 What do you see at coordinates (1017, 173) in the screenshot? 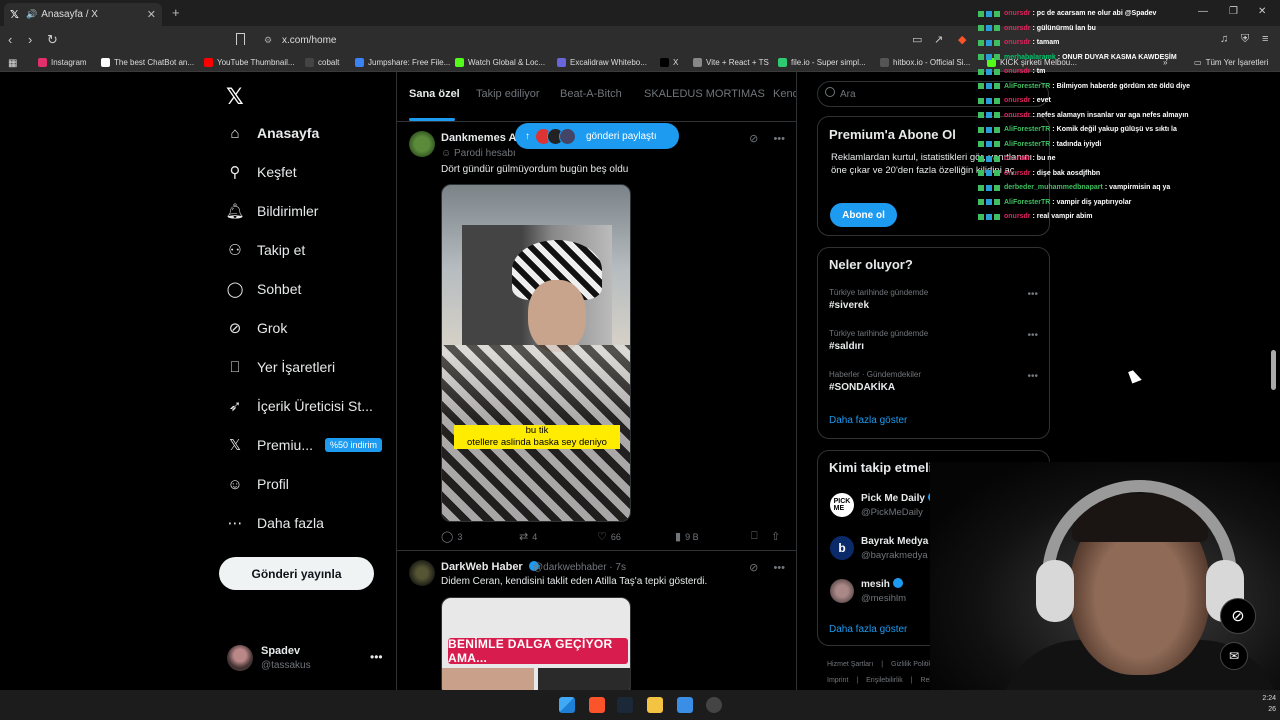
I see `chat-username: onursdr` at bounding box center [1017, 173].